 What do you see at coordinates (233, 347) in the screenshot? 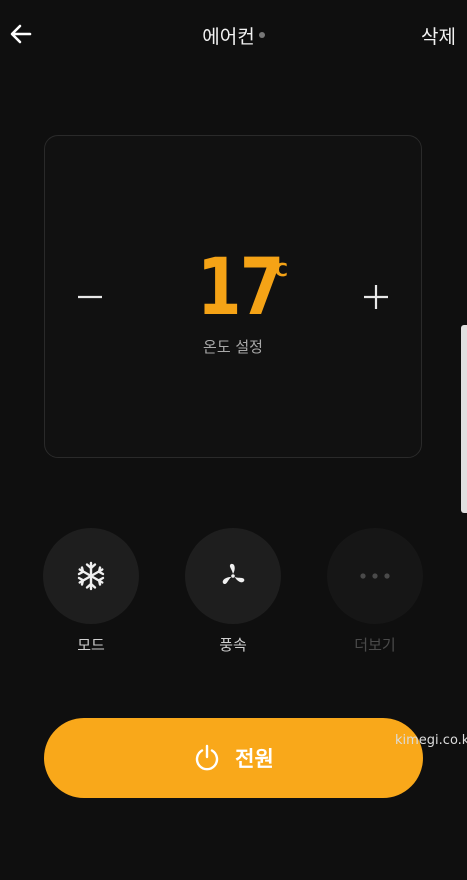
I see `temperature-label: 온도 설정` at bounding box center [233, 347].